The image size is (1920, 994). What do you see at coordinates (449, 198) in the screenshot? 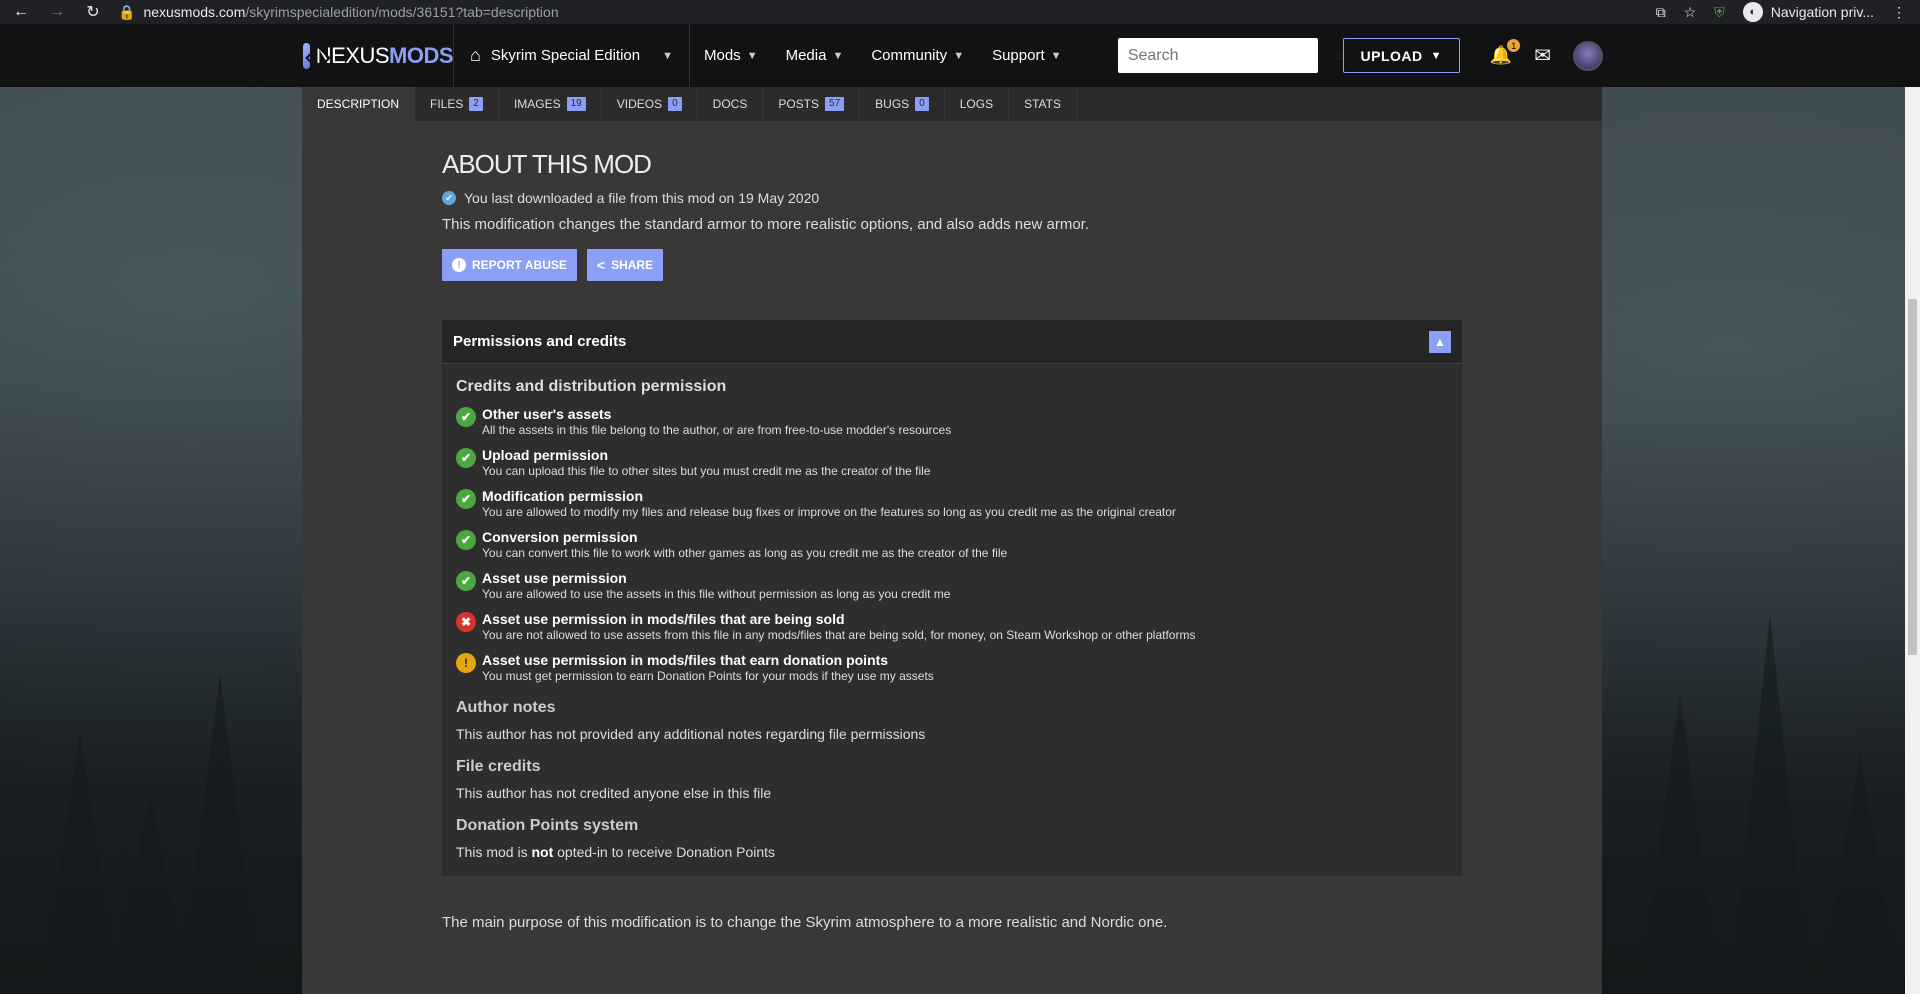
I see `check-icon: ✔` at bounding box center [449, 198].